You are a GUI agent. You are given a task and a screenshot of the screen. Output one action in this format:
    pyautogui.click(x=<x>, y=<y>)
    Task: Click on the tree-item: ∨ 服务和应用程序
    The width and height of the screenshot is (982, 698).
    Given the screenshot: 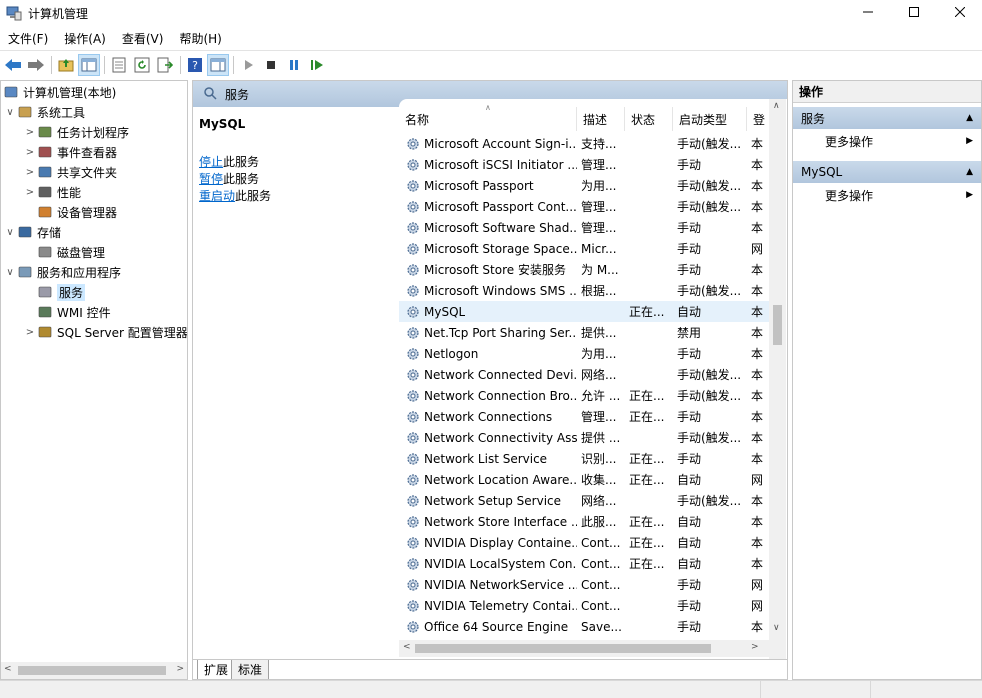 What is the action you would take?
    pyautogui.click(x=62, y=272)
    